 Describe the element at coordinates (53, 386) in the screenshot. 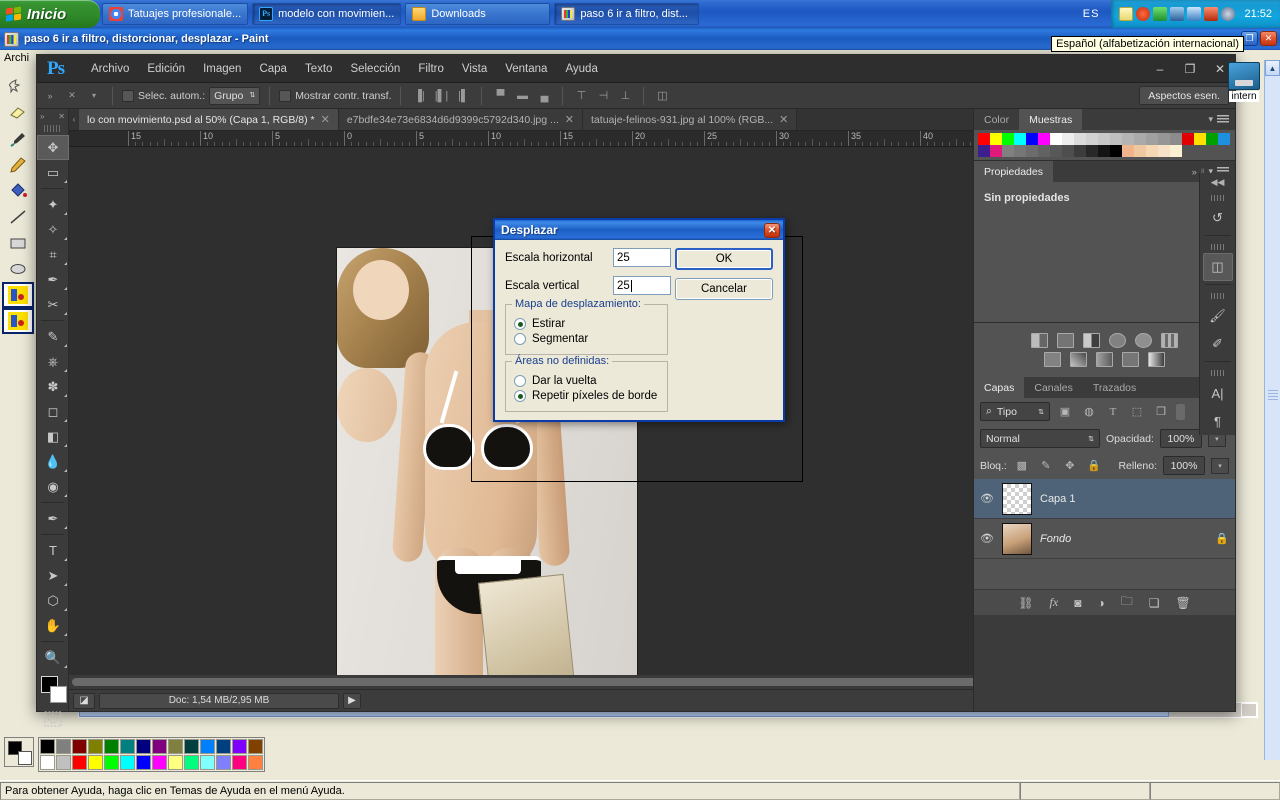

I see `history-brush-tool: ✽` at that location.